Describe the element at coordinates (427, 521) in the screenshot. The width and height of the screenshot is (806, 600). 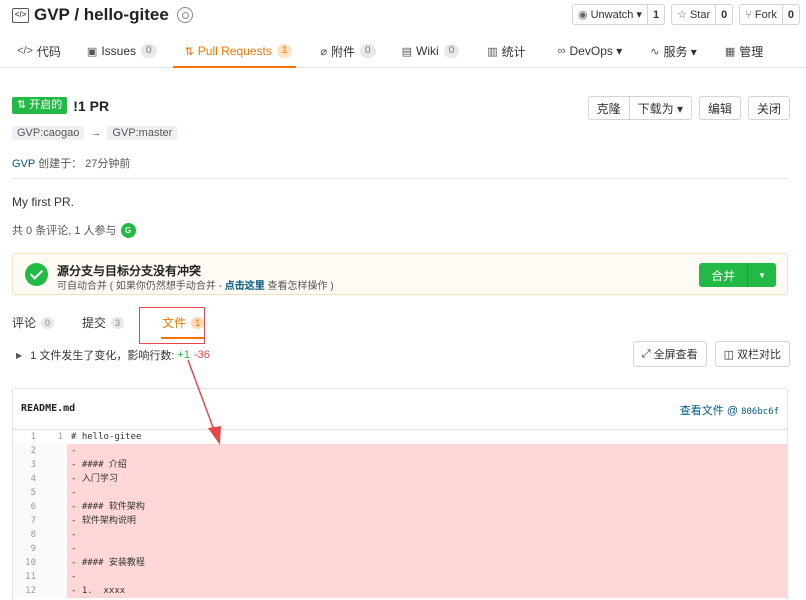
I see `diff-code: - 软件架构说明` at that location.